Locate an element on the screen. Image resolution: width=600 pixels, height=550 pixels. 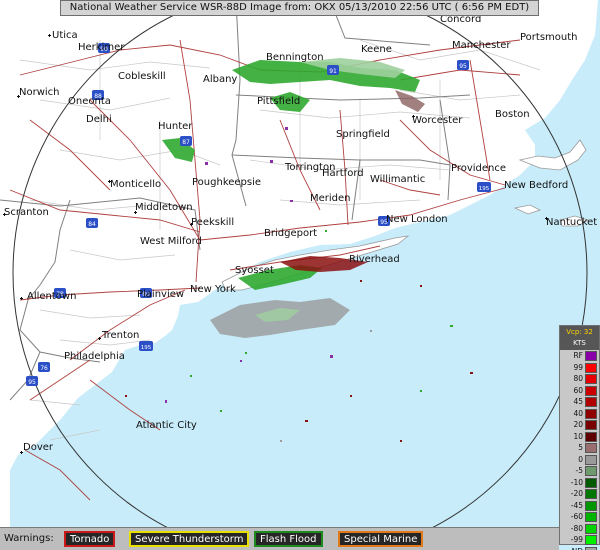
warning-label: Severe Thunderstorm is located at coordinates (189, 539).